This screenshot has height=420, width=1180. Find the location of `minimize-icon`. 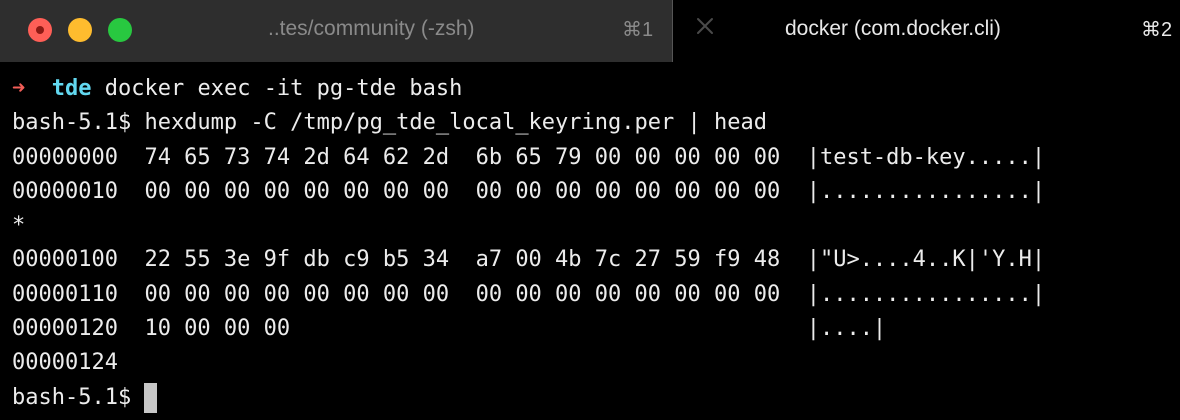

minimize-icon is located at coordinates (80, 30).